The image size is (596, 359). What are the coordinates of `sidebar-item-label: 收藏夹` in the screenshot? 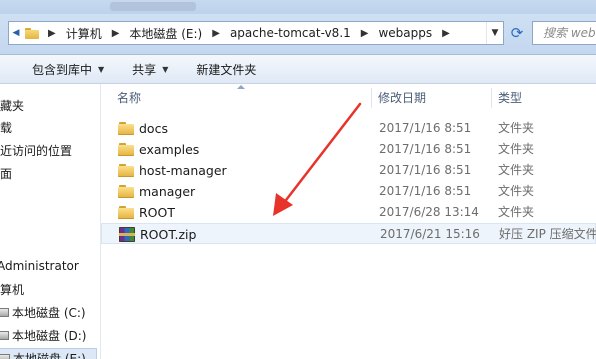 It's located at (12, 105).